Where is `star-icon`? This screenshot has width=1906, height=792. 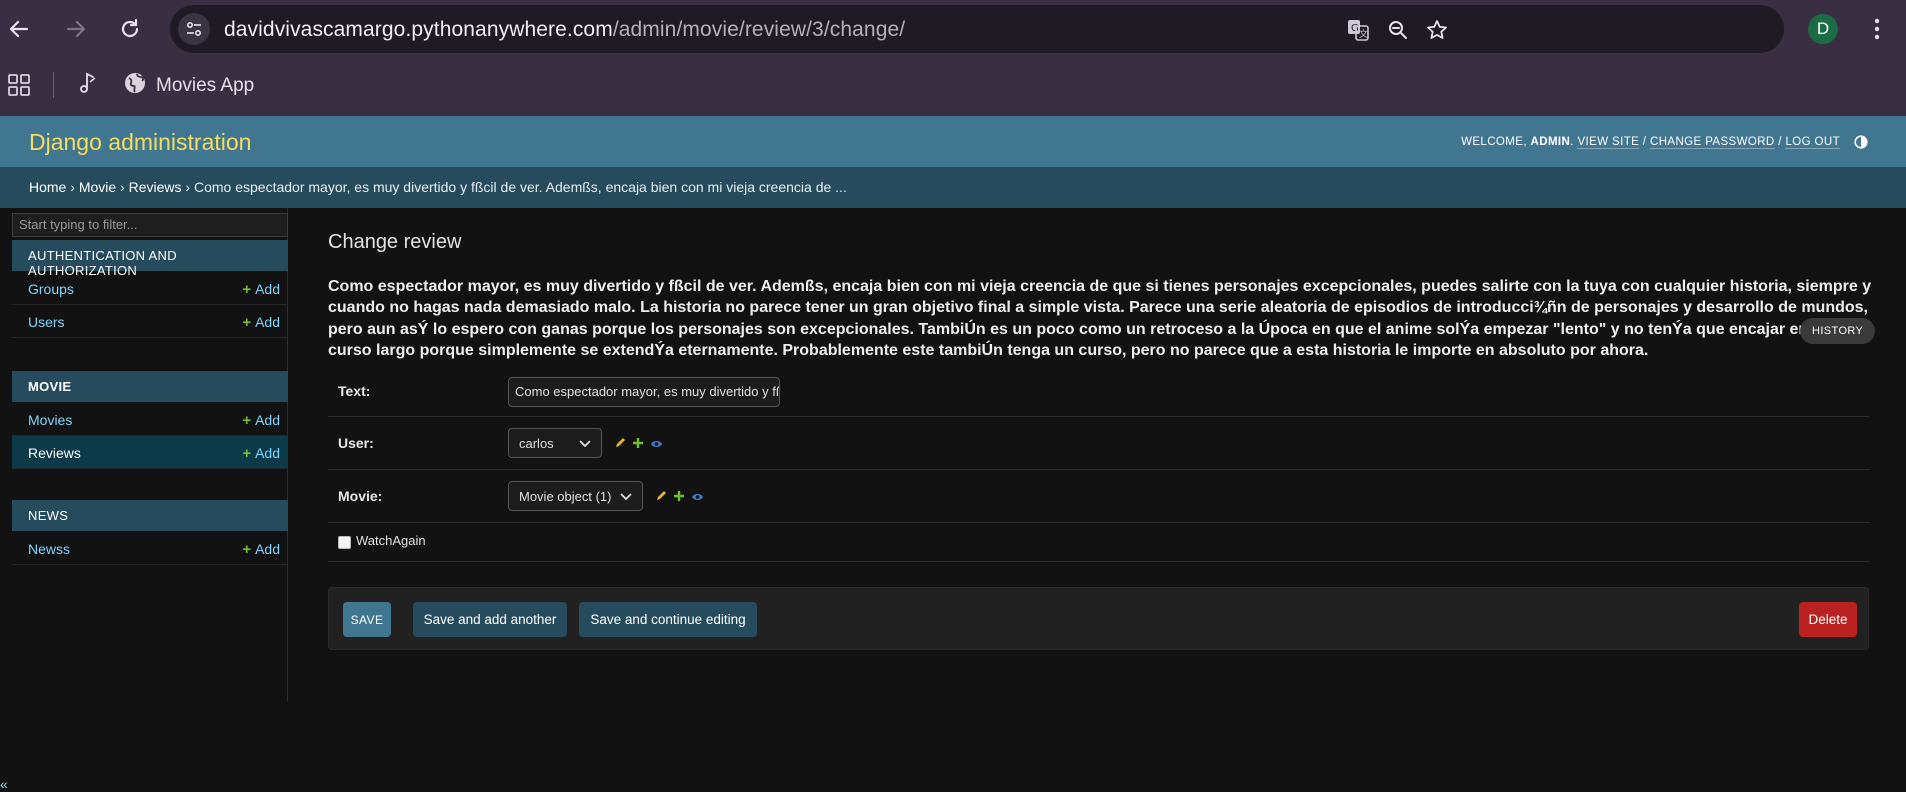 star-icon is located at coordinates (1437, 30).